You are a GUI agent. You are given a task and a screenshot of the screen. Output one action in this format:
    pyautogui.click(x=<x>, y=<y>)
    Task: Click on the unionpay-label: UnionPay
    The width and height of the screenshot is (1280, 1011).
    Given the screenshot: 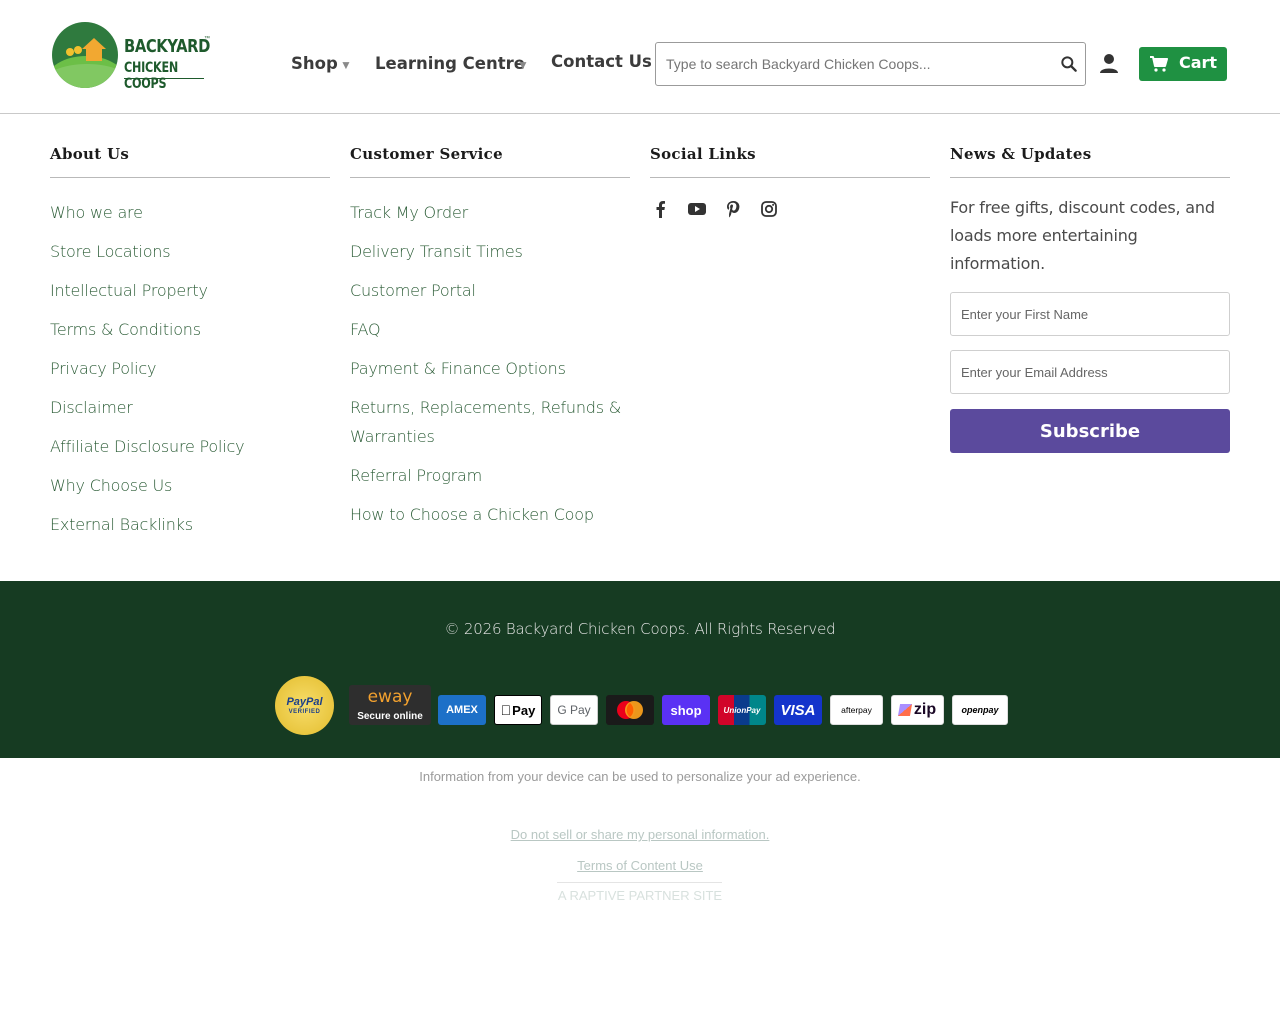 What is the action you would take?
    pyautogui.click(x=742, y=710)
    